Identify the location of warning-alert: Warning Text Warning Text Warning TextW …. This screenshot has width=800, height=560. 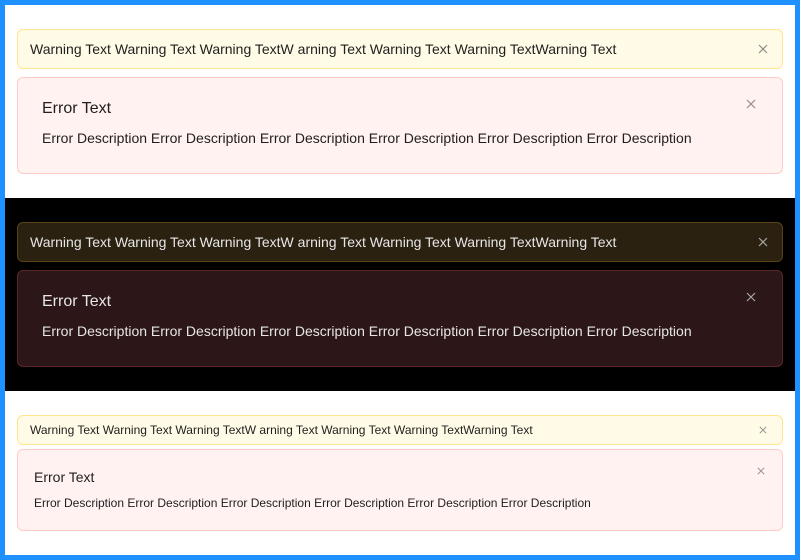
(400, 49).